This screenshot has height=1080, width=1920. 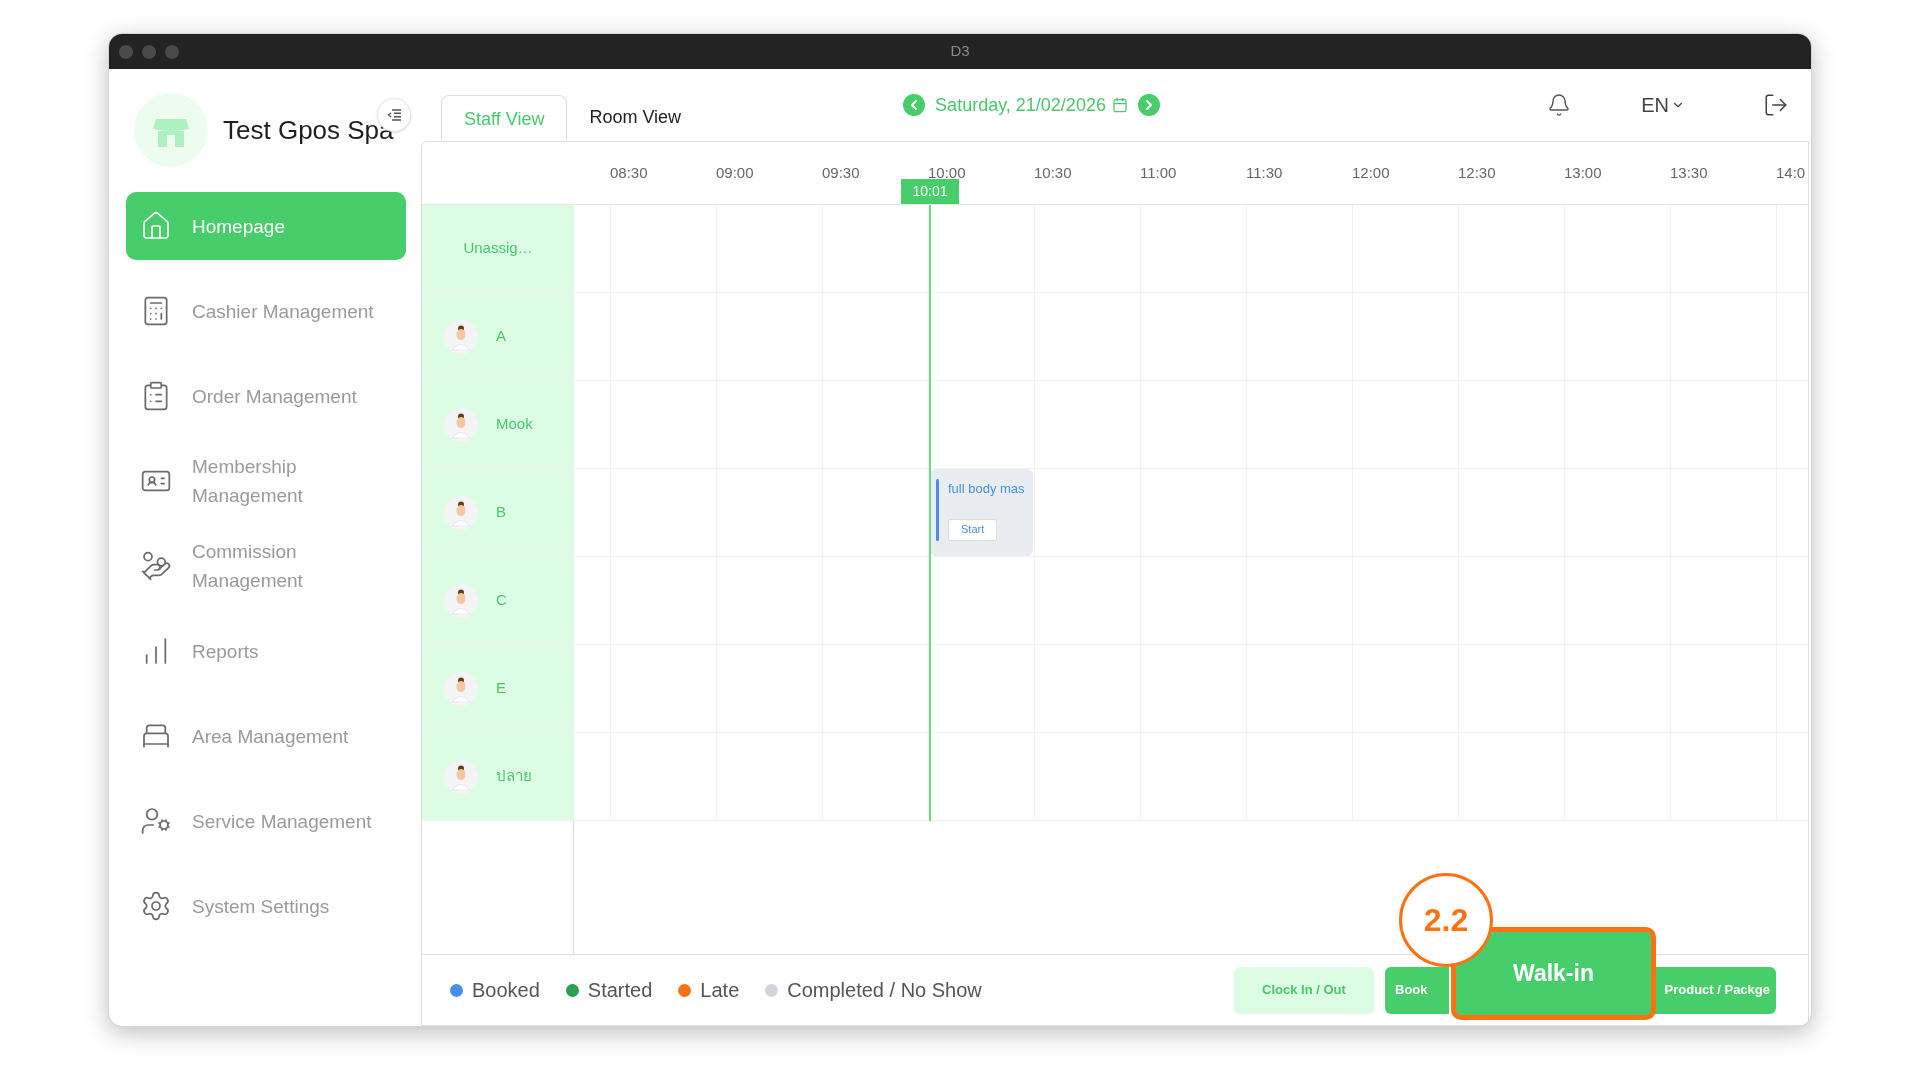 What do you see at coordinates (156, 821) in the screenshot?
I see `person-gear-icon` at bounding box center [156, 821].